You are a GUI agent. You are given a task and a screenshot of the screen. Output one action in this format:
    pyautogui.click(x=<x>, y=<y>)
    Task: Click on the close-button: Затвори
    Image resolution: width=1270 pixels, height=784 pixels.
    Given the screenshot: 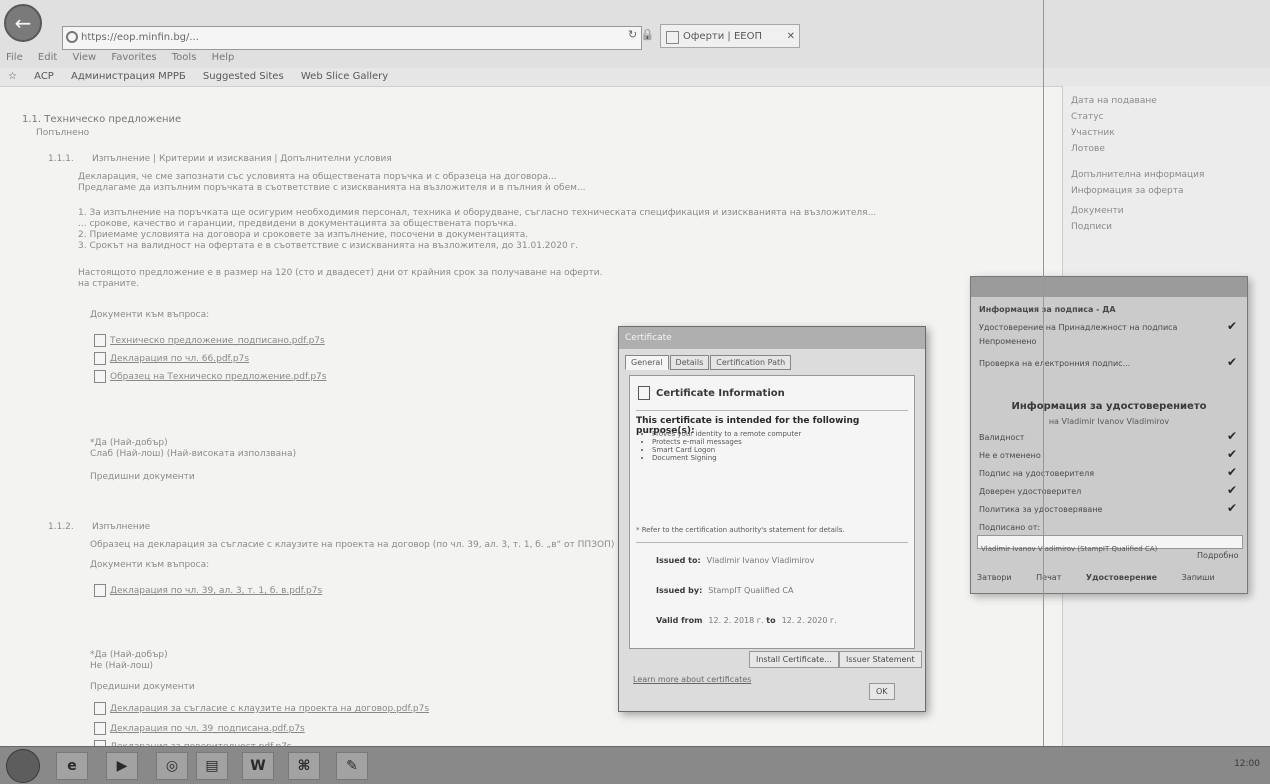 What is the action you would take?
    pyautogui.click(x=994, y=577)
    